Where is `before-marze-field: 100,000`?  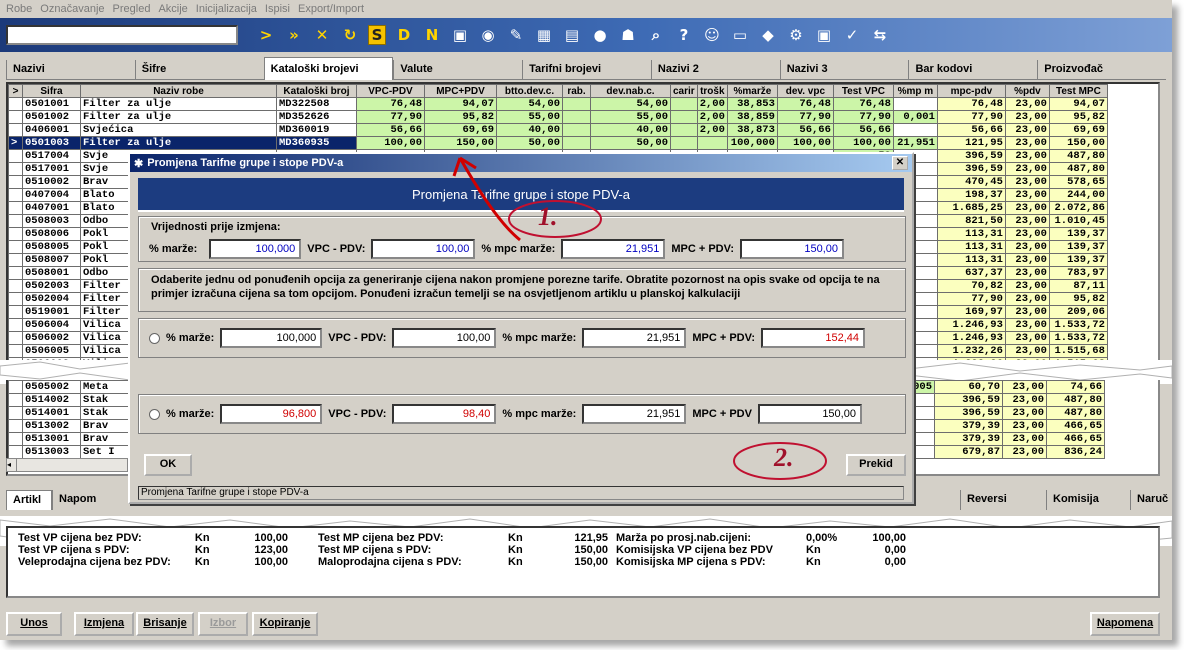
before-marze-field: 100,000 is located at coordinates (255, 249).